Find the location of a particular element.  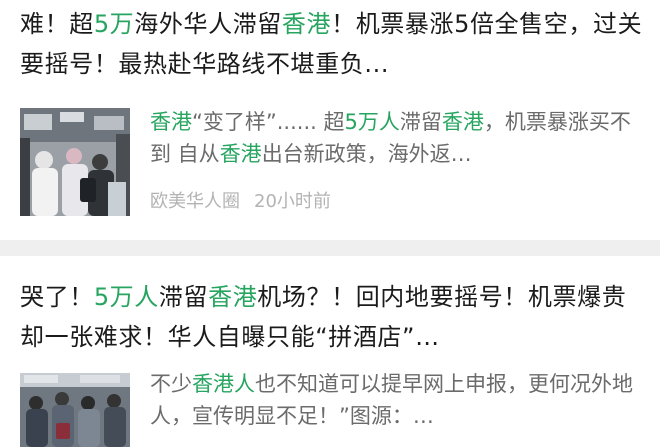

publish-time: 20小时前 is located at coordinates (292, 201).